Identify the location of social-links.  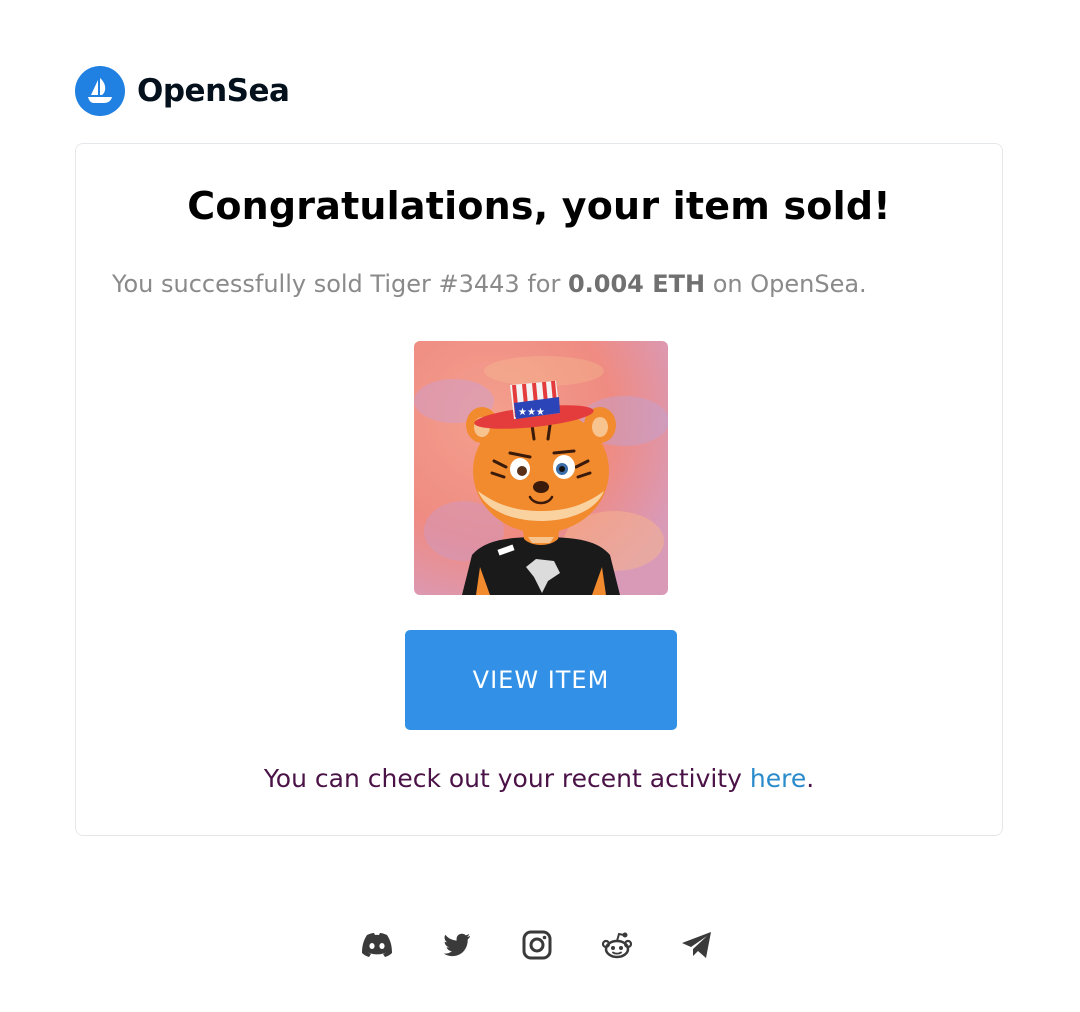
(537, 945).